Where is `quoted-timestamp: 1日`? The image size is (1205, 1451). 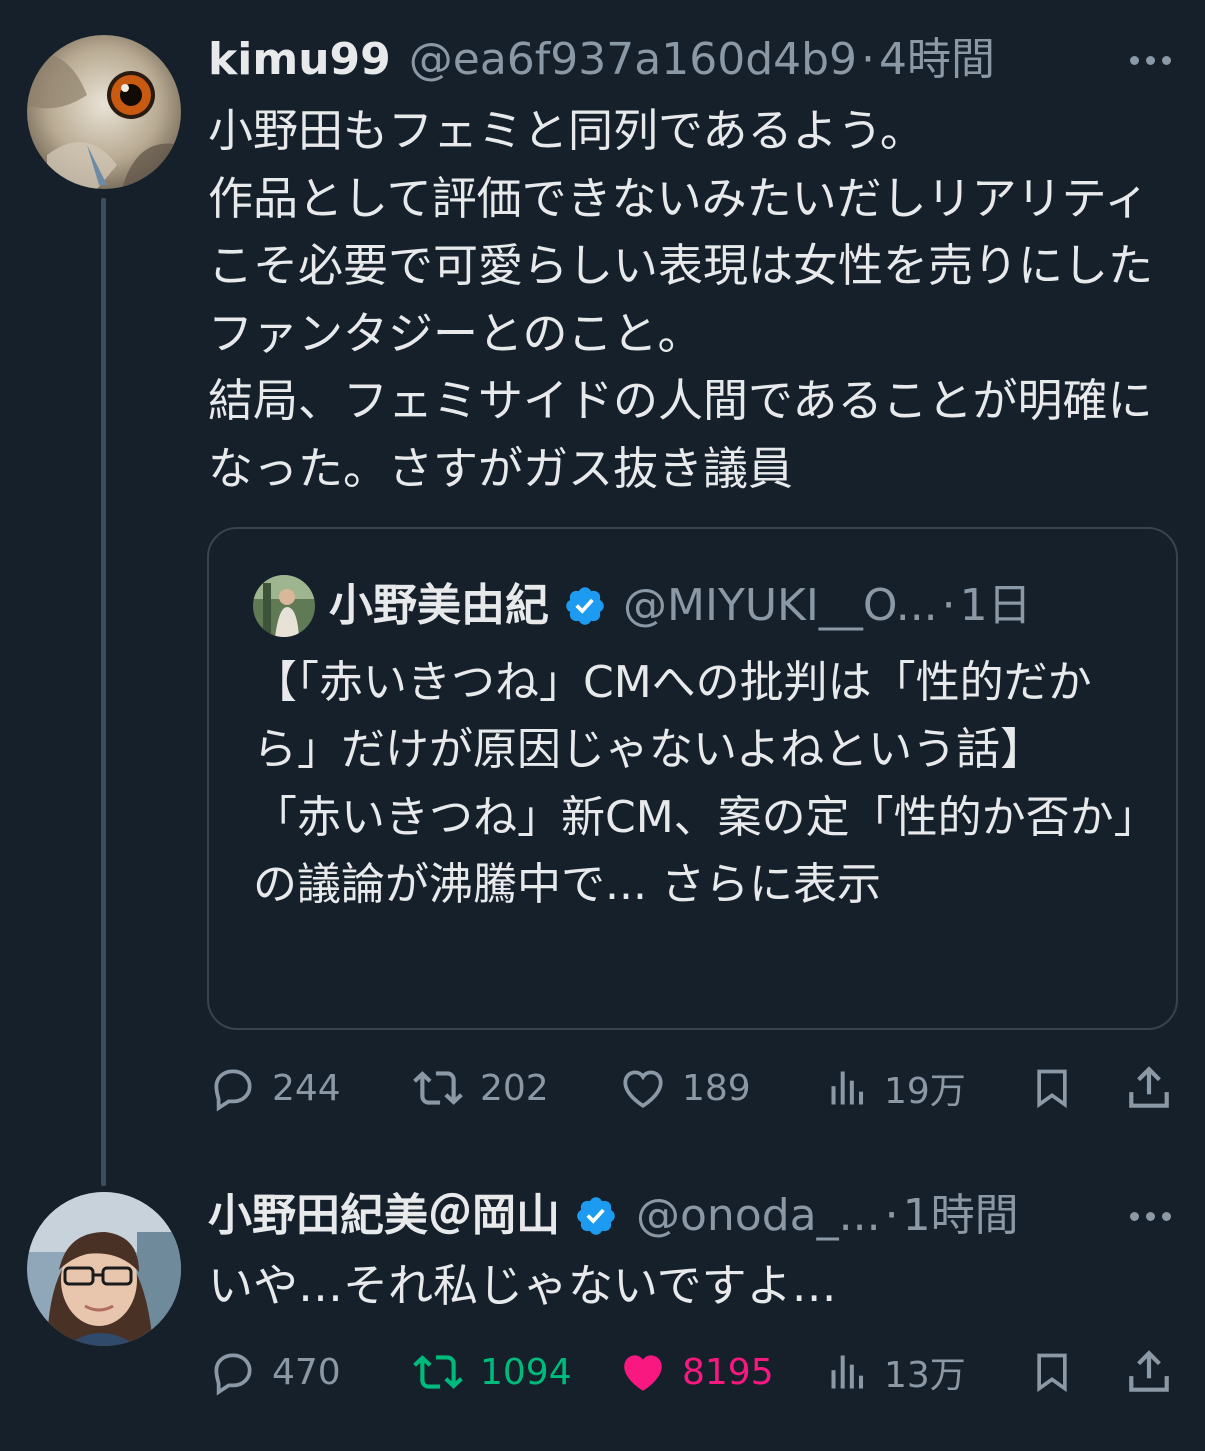 quoted-timestamp: 1日 is located at coordinates (995, 605).